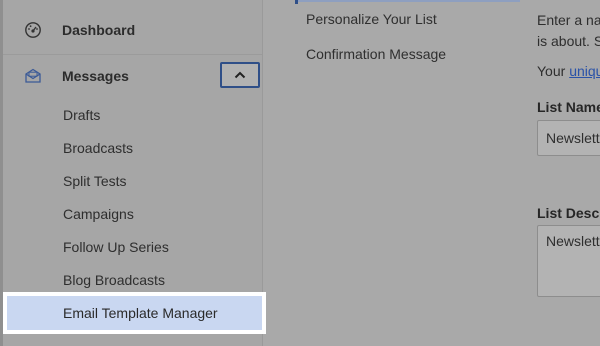  I want to click on chevron-up-icon, so click(240, 75).